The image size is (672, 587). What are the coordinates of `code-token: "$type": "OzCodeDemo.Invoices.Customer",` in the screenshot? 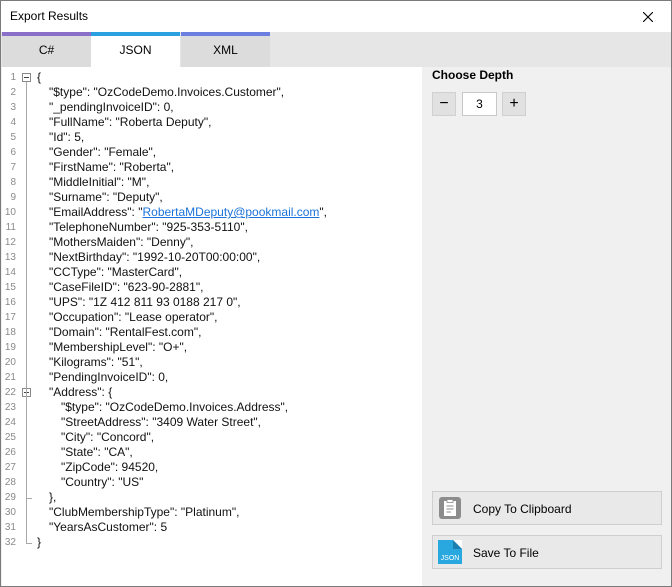 It's located at (167, 92).